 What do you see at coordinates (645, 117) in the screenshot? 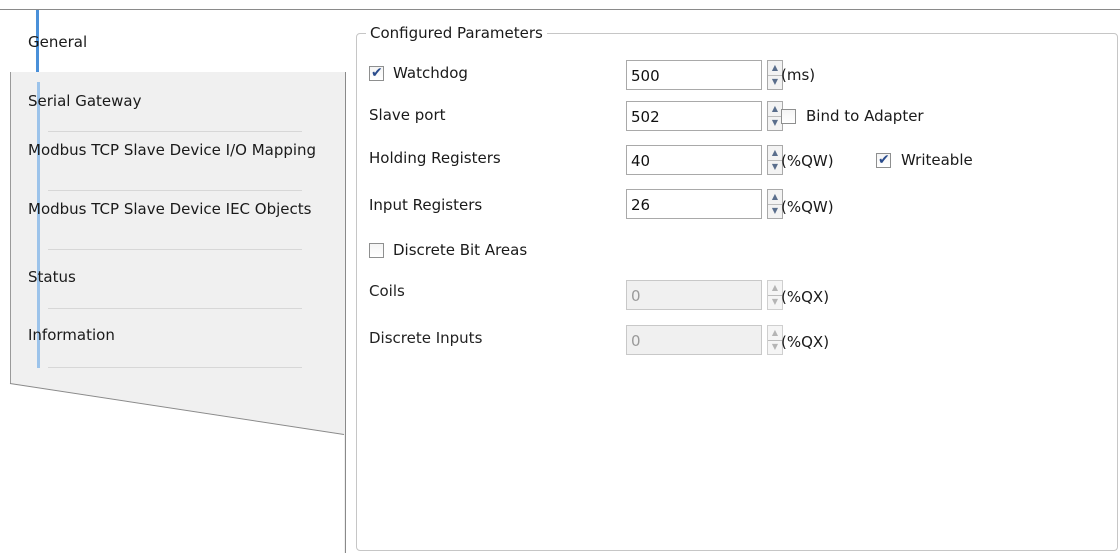
I see `slave-port-value: 502` at bounding box center [645, 117].